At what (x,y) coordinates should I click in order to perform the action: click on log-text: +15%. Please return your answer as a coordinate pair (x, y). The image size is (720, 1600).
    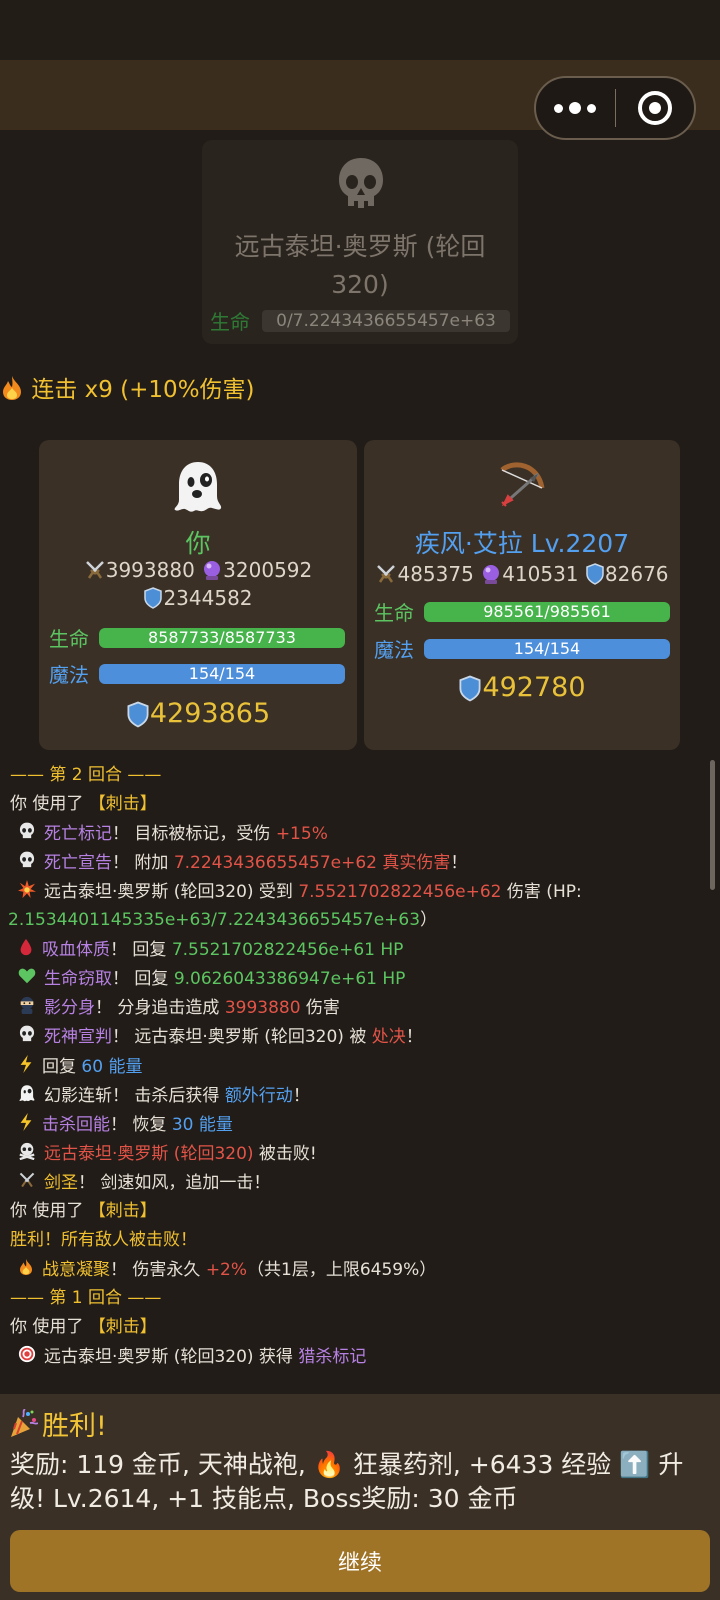
    Looking at the image, I should click on (301, 834).